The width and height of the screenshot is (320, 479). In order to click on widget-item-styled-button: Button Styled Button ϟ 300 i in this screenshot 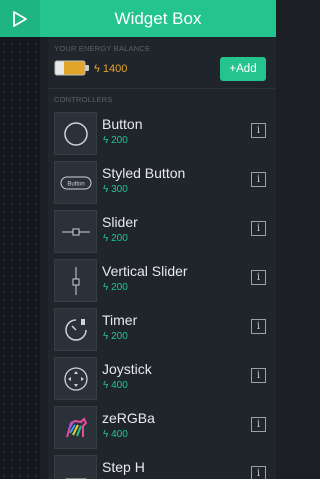, I will do `click(165, 182)`.